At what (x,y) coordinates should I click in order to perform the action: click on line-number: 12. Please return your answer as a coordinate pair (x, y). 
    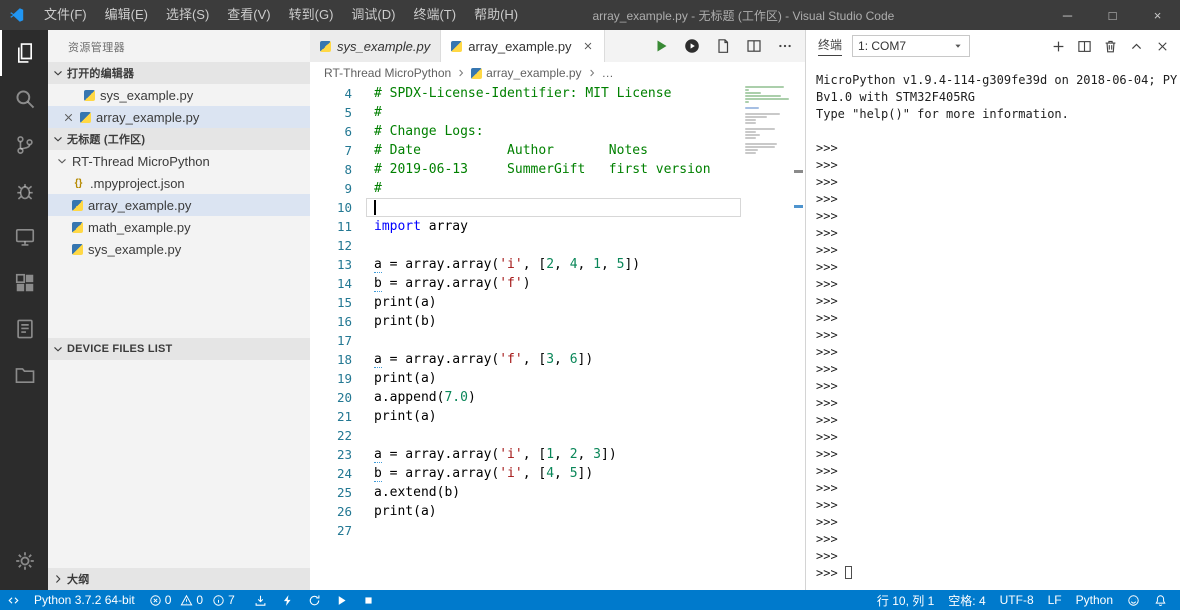
    Looking at the image, I should click on (342, 245).